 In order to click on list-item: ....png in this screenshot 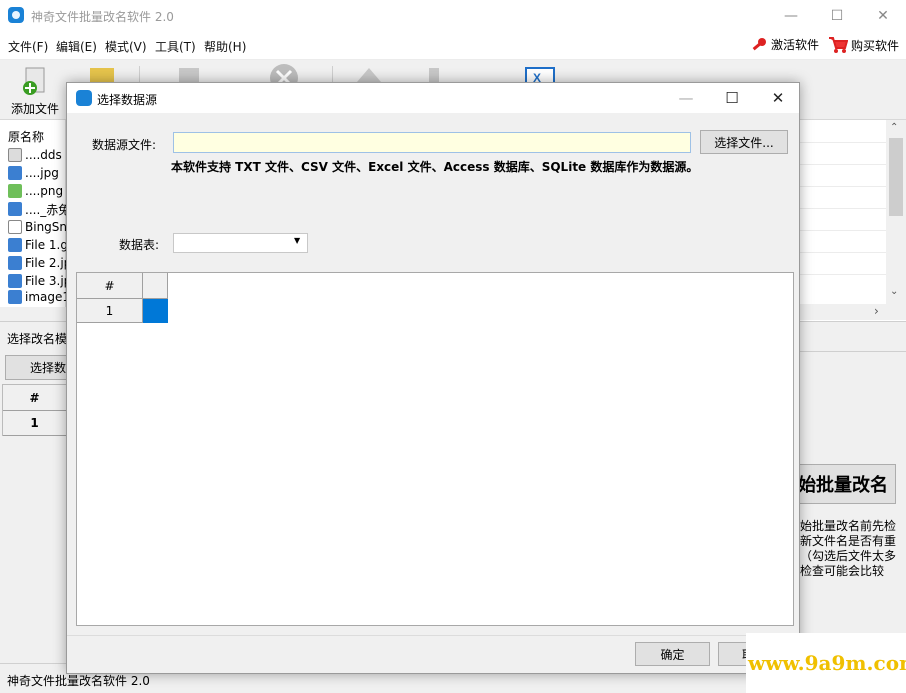, I will do `click(37, 191)`.